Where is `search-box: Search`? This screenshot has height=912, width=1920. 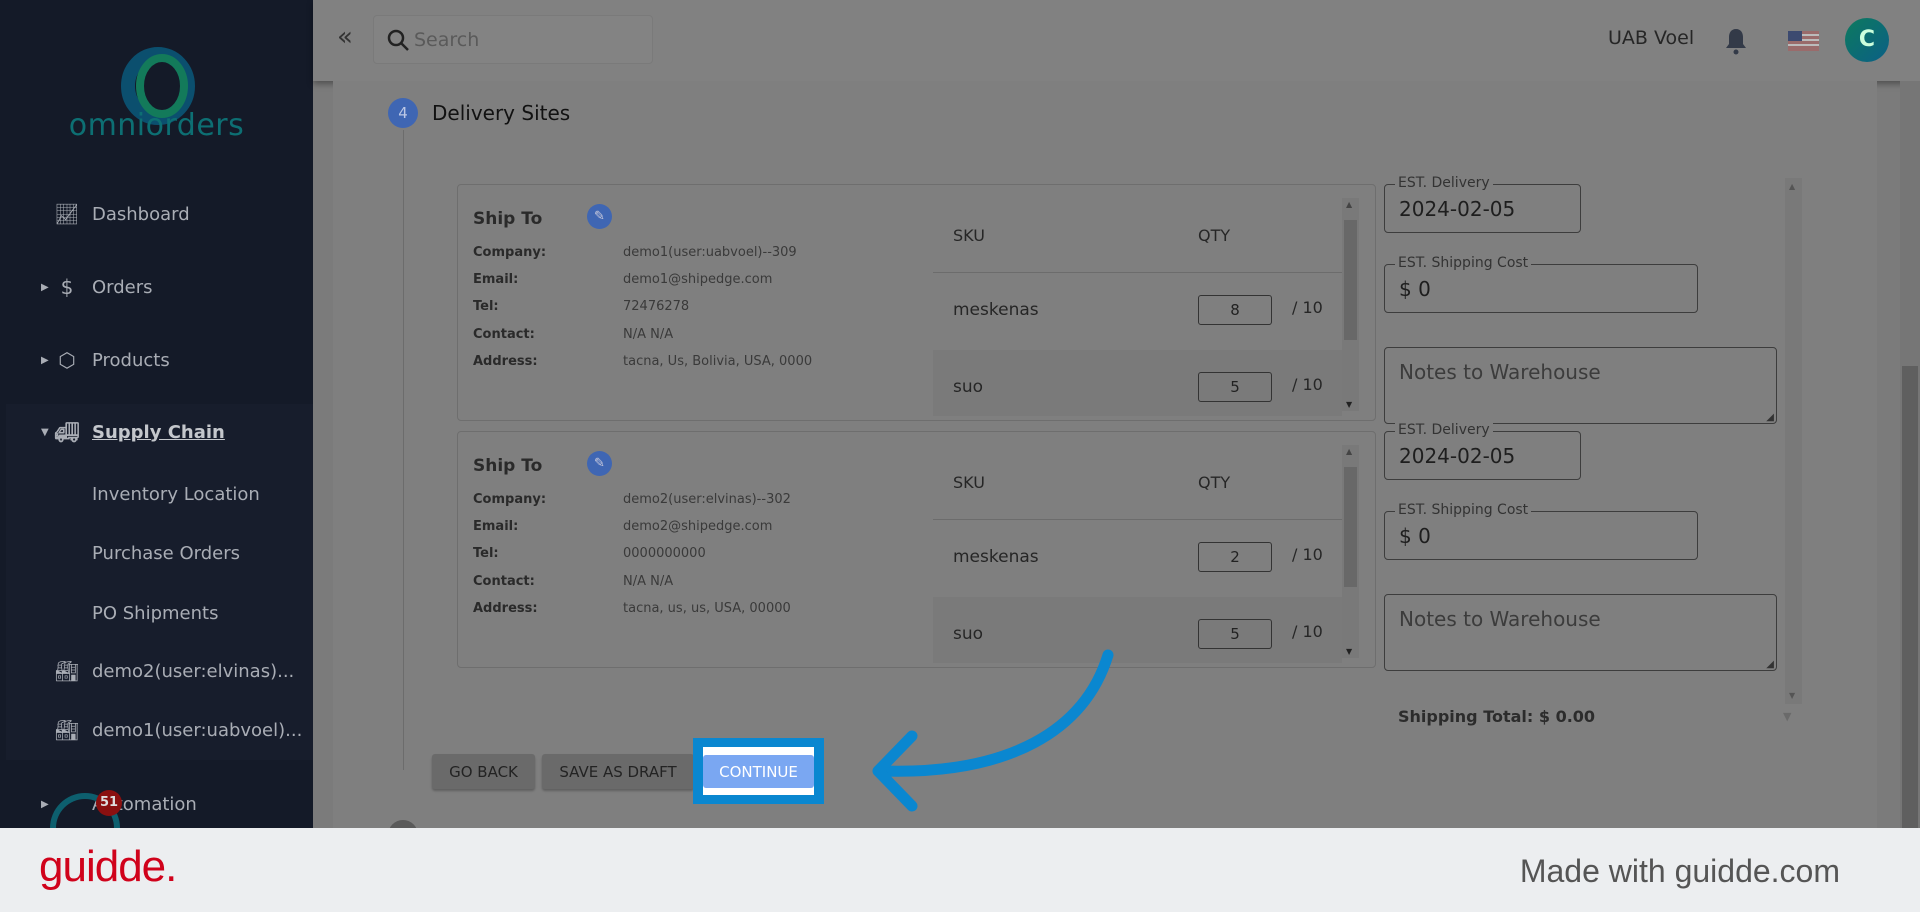 search-box: Search is located at coordinates (513, 39).